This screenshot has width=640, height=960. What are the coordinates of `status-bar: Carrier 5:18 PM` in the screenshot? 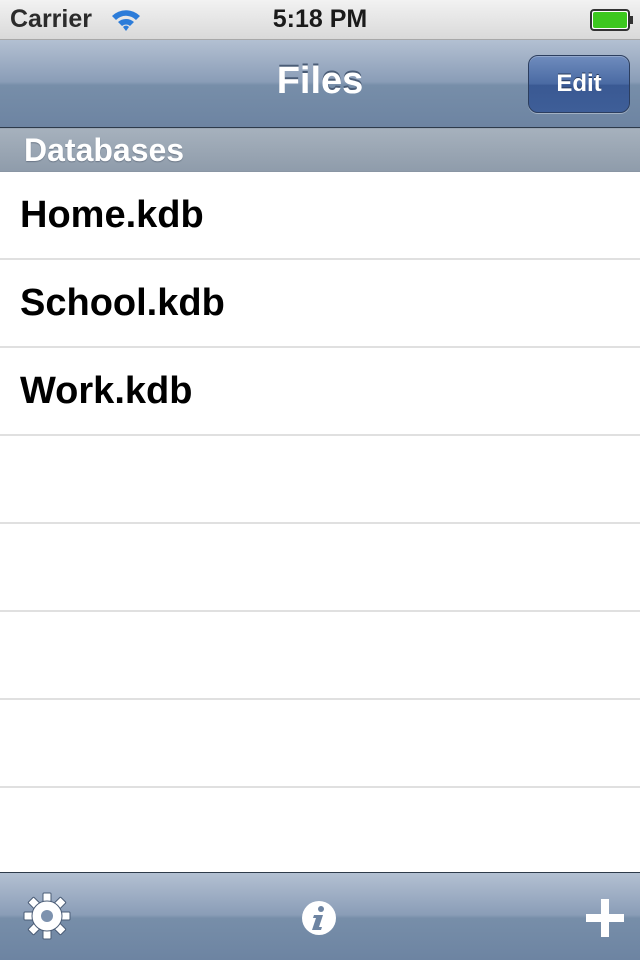 It's located at (320, 20).